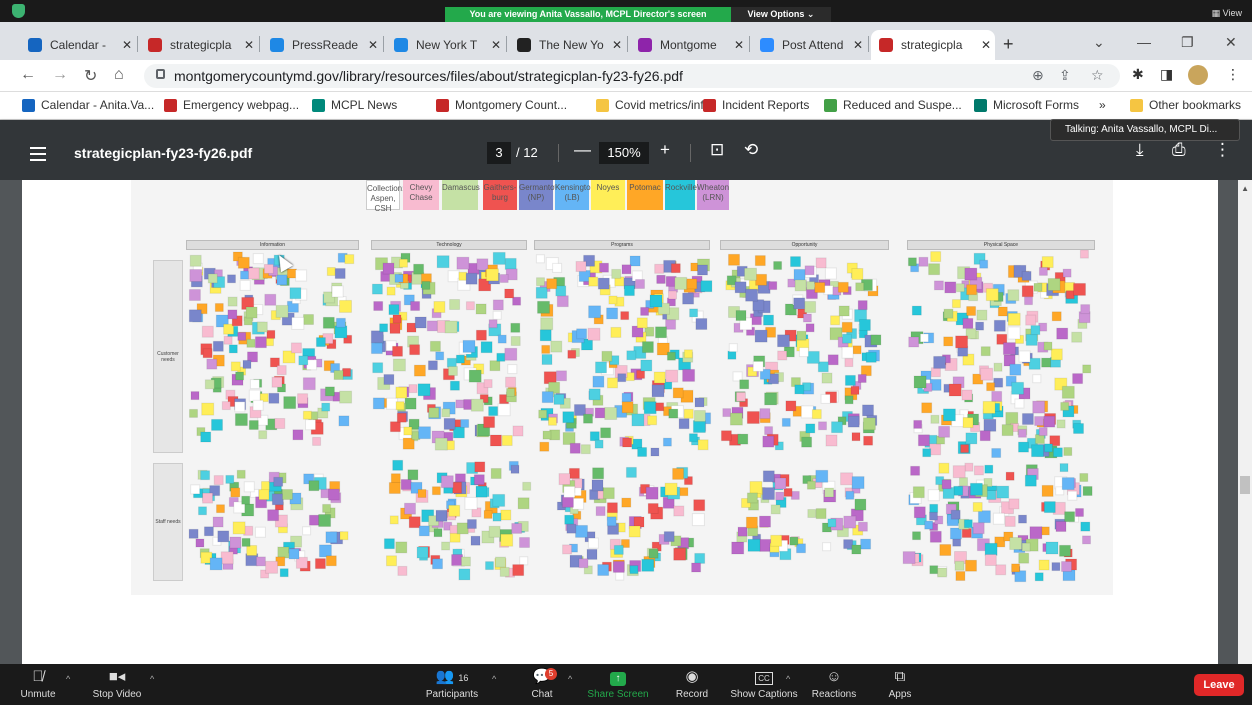  What do you see at coordinates (152, 679) in the screenshot?
I see `video-options-caret-icon: ^` at bounding box center [152, 679].